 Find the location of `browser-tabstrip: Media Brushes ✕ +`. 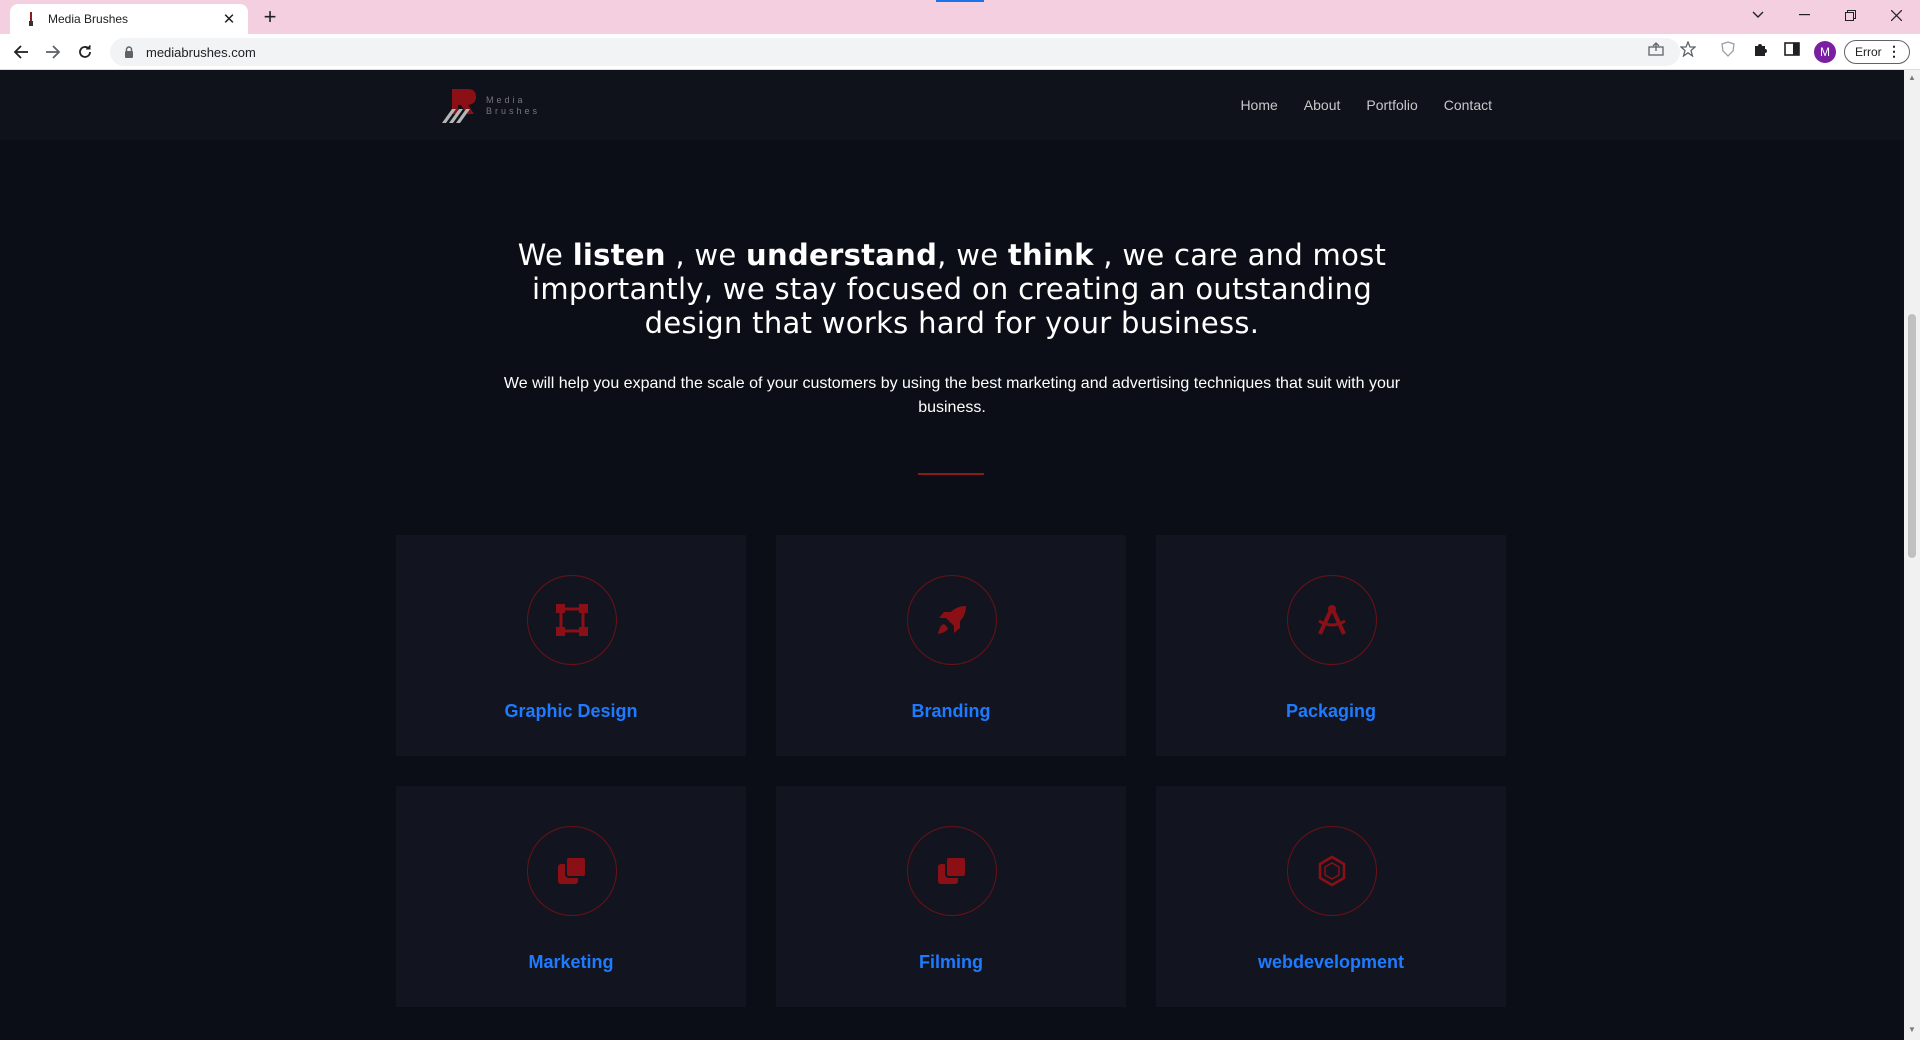

browser-tabstrip: Media Brushes ✕ + is located at coordinates (960, 17).